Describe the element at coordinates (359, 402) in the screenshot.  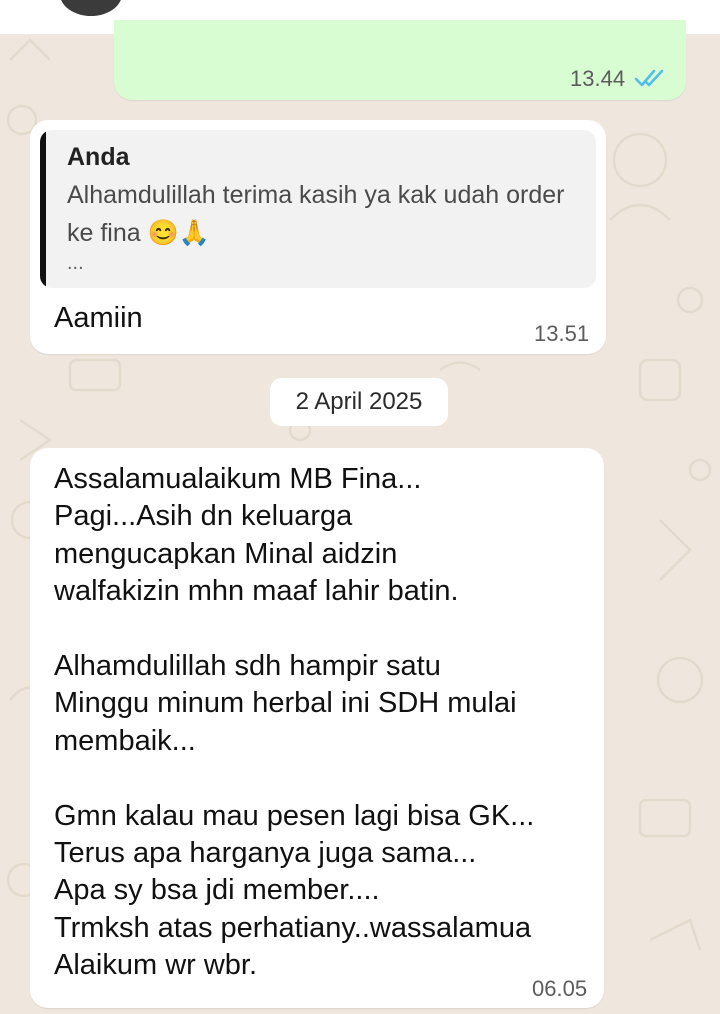
I see `date-divider: 2 April 2025` at that location.